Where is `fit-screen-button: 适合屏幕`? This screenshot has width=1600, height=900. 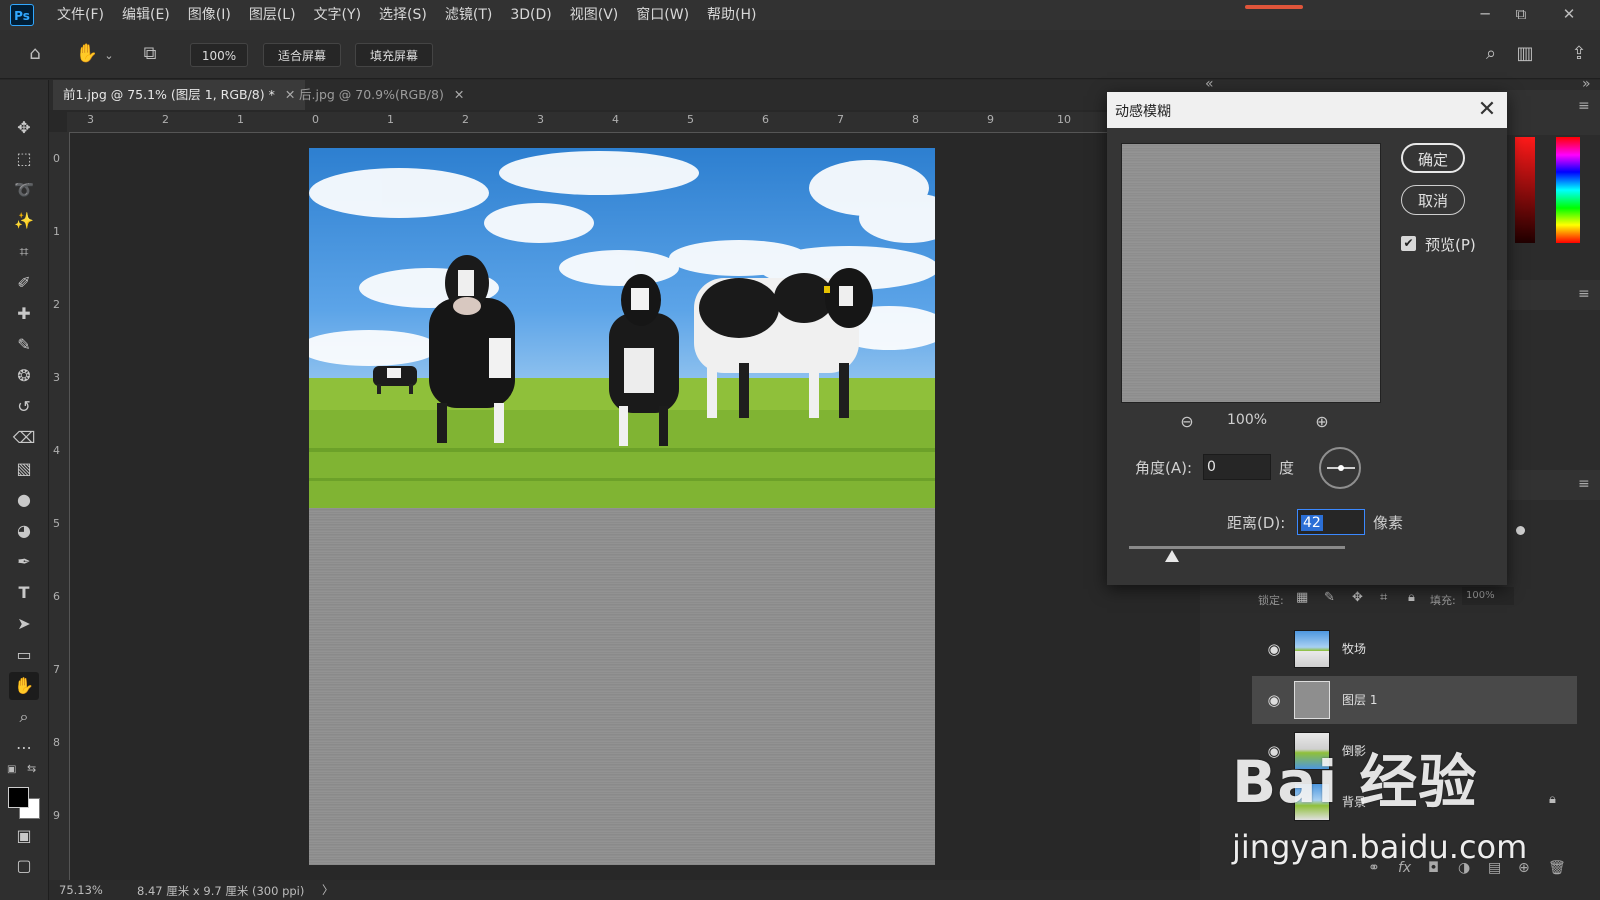 fit-screen-button: 适合屏幕 is located at coordinates (302, 55).